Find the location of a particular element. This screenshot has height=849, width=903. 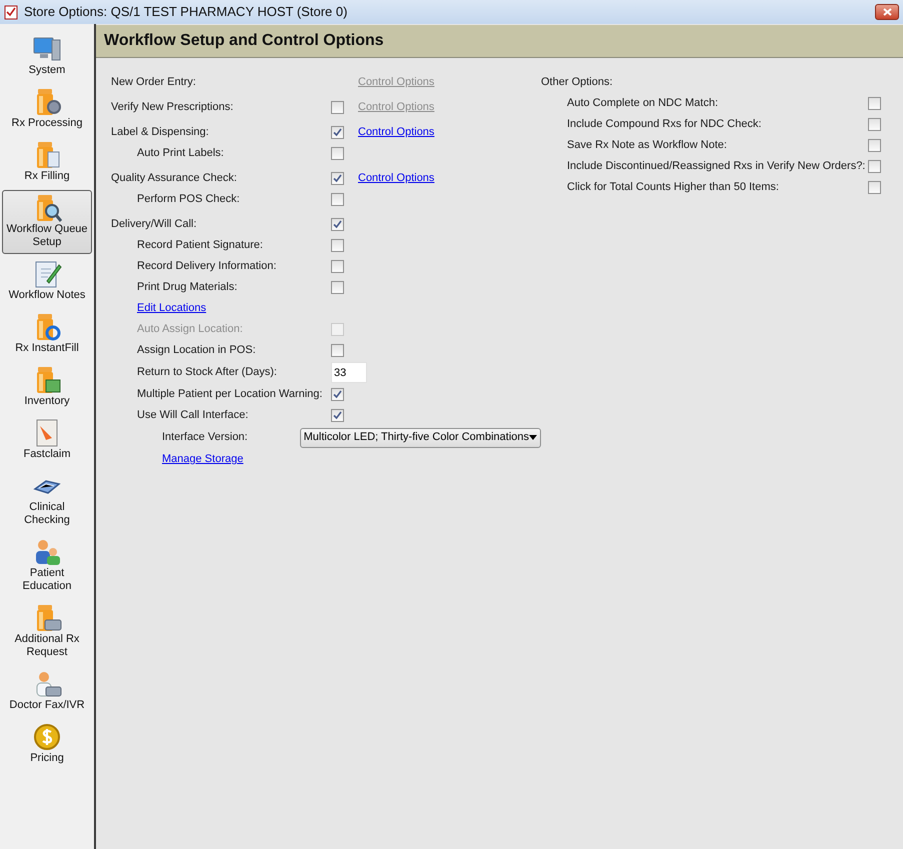

option-label: Record Delivery Information: is located at coordinates (206, 266).